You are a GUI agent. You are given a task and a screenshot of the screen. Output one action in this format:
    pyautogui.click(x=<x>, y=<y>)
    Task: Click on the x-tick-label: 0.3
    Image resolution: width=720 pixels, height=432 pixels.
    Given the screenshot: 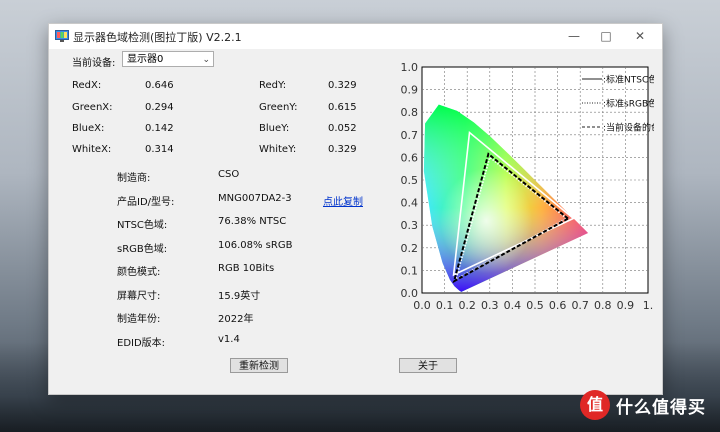 What is the action you would take?
    pyautogui.click(x=490, y=305)
    